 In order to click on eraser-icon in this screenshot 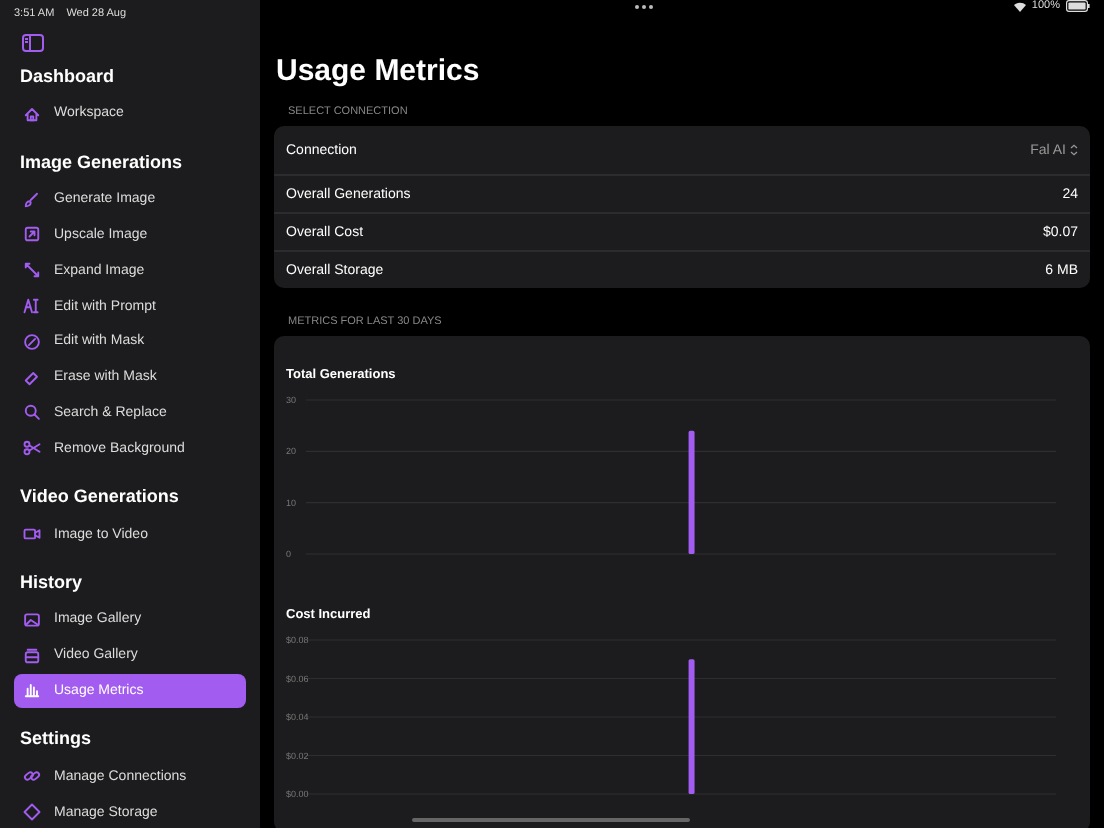, I will do `click(32, 377)`.